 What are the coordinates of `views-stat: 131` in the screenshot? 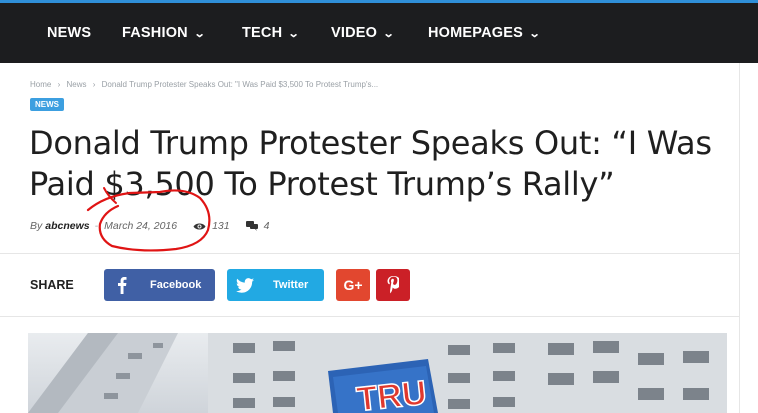 It's located at (211, 226).